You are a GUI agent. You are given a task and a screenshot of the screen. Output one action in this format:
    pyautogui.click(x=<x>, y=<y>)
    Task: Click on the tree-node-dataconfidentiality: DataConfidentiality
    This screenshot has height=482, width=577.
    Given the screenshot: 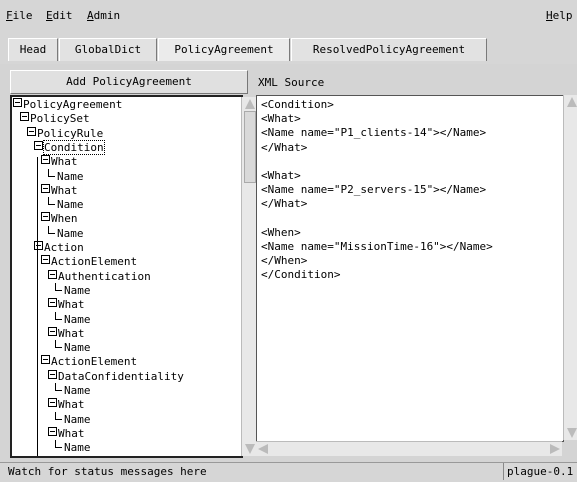 What is the action you would take?
    pyautogui.click(x=116, y=376)
    